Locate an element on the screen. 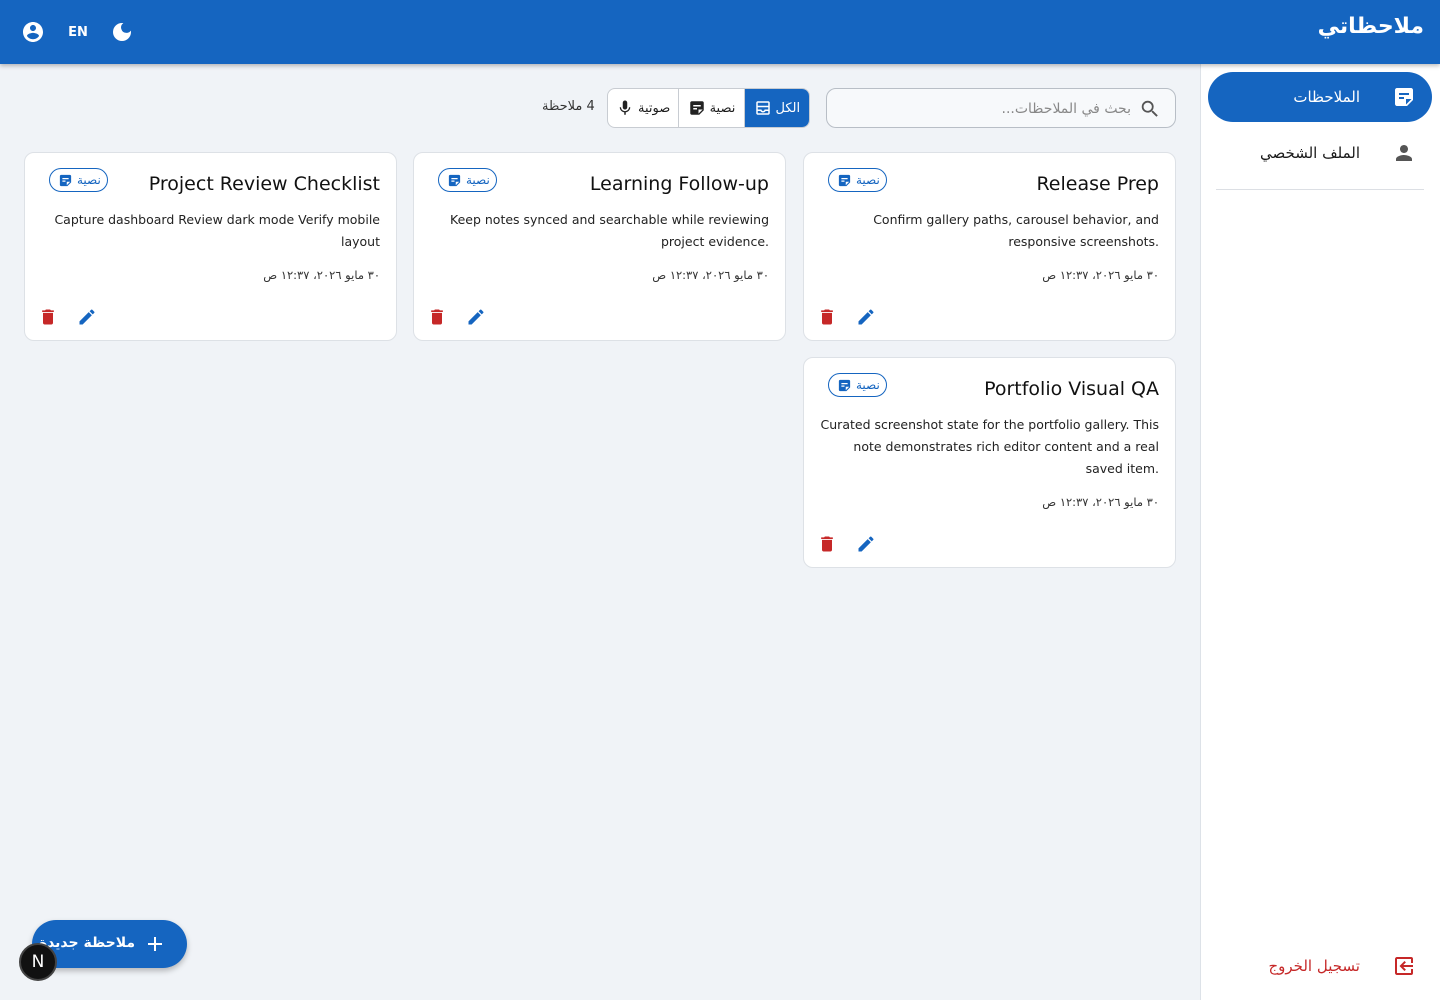 This screenshot has height=1000, width=1440. new-note-label: ملاحظة جديدة is located at coordinates (86, 943).